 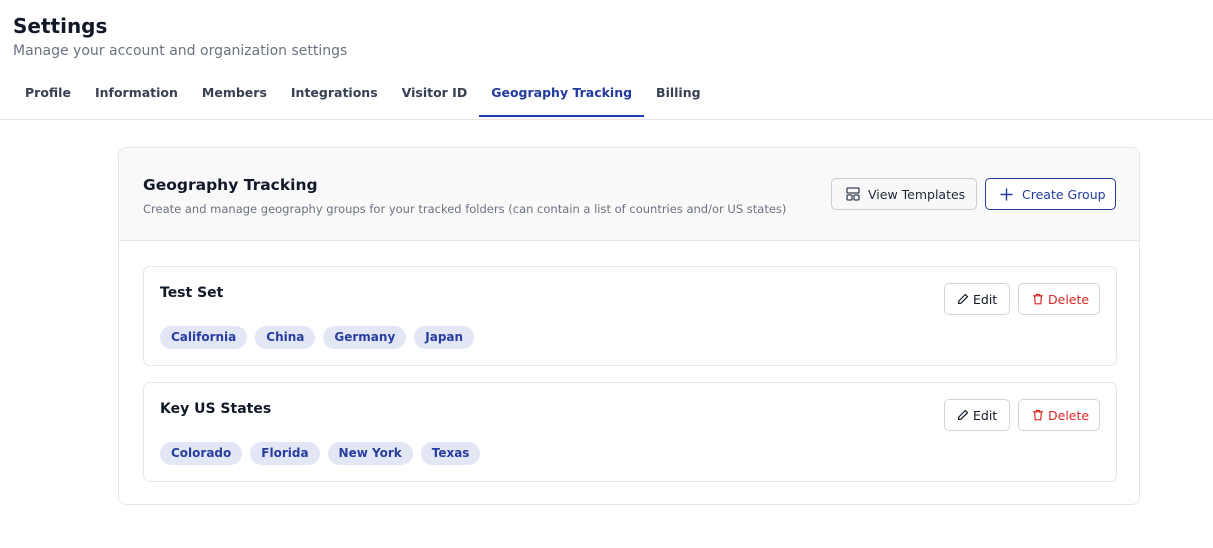 What do you see at coordinates (1006, 194) in the screenshot?
I see `plus-icon` at bounding box center [1006, 194].